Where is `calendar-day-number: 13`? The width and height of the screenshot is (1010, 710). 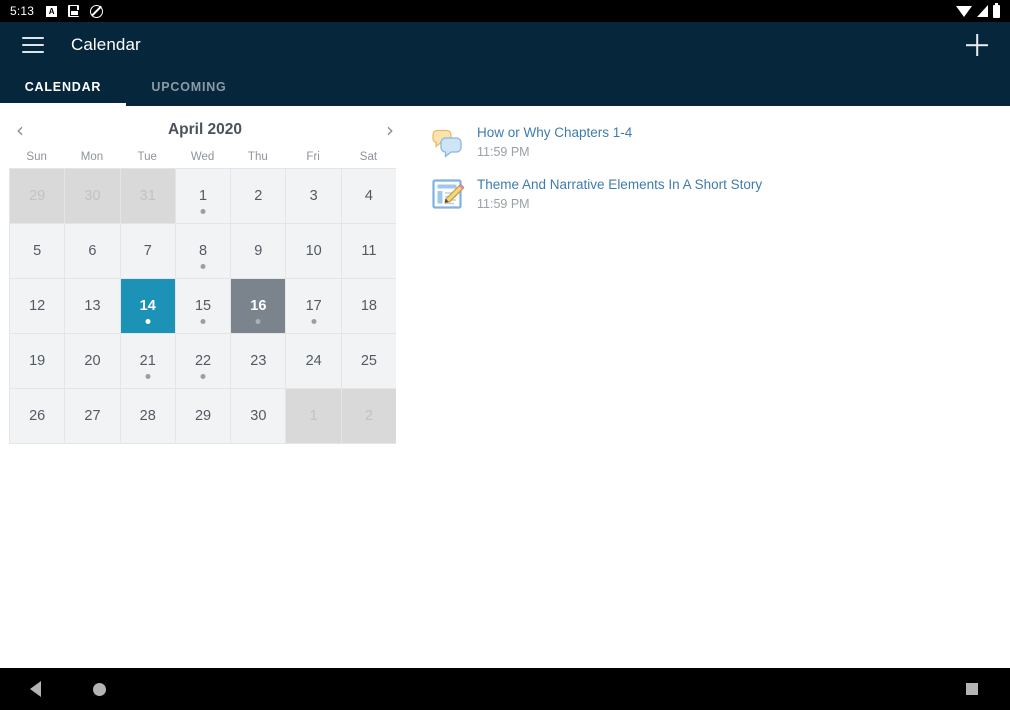
calendar-day-number: 13 is located at coordinates (92, 306).